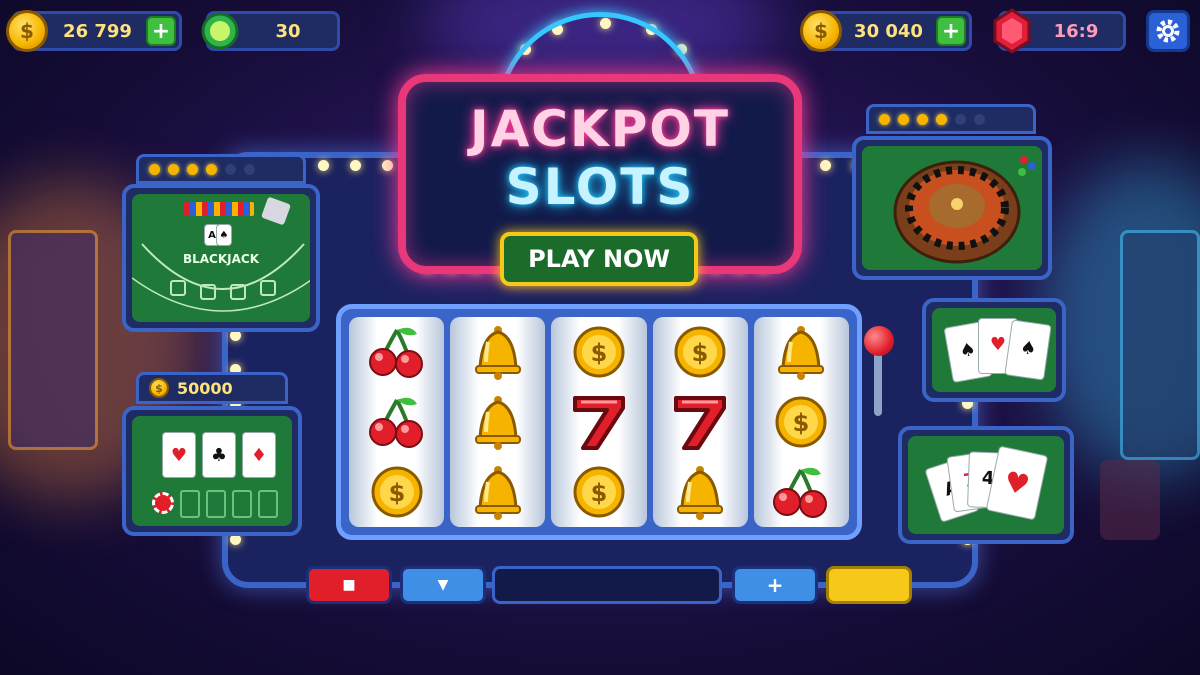 The width and height of the screenshot is (1200, 675). I want to click on bet-up-button: +, so click(775, 585).